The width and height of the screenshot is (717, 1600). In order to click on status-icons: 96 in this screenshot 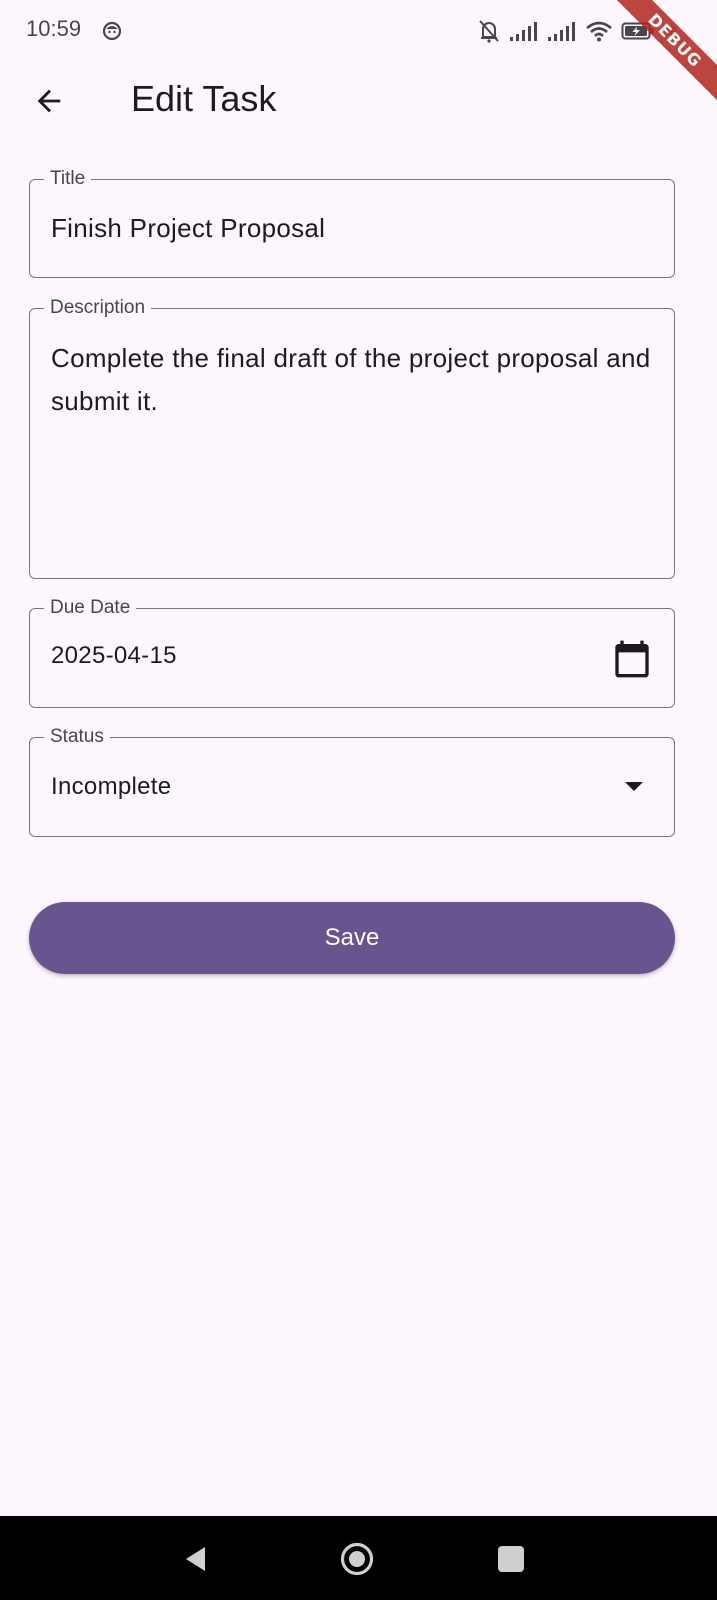, I will do `click(577, 31)`.